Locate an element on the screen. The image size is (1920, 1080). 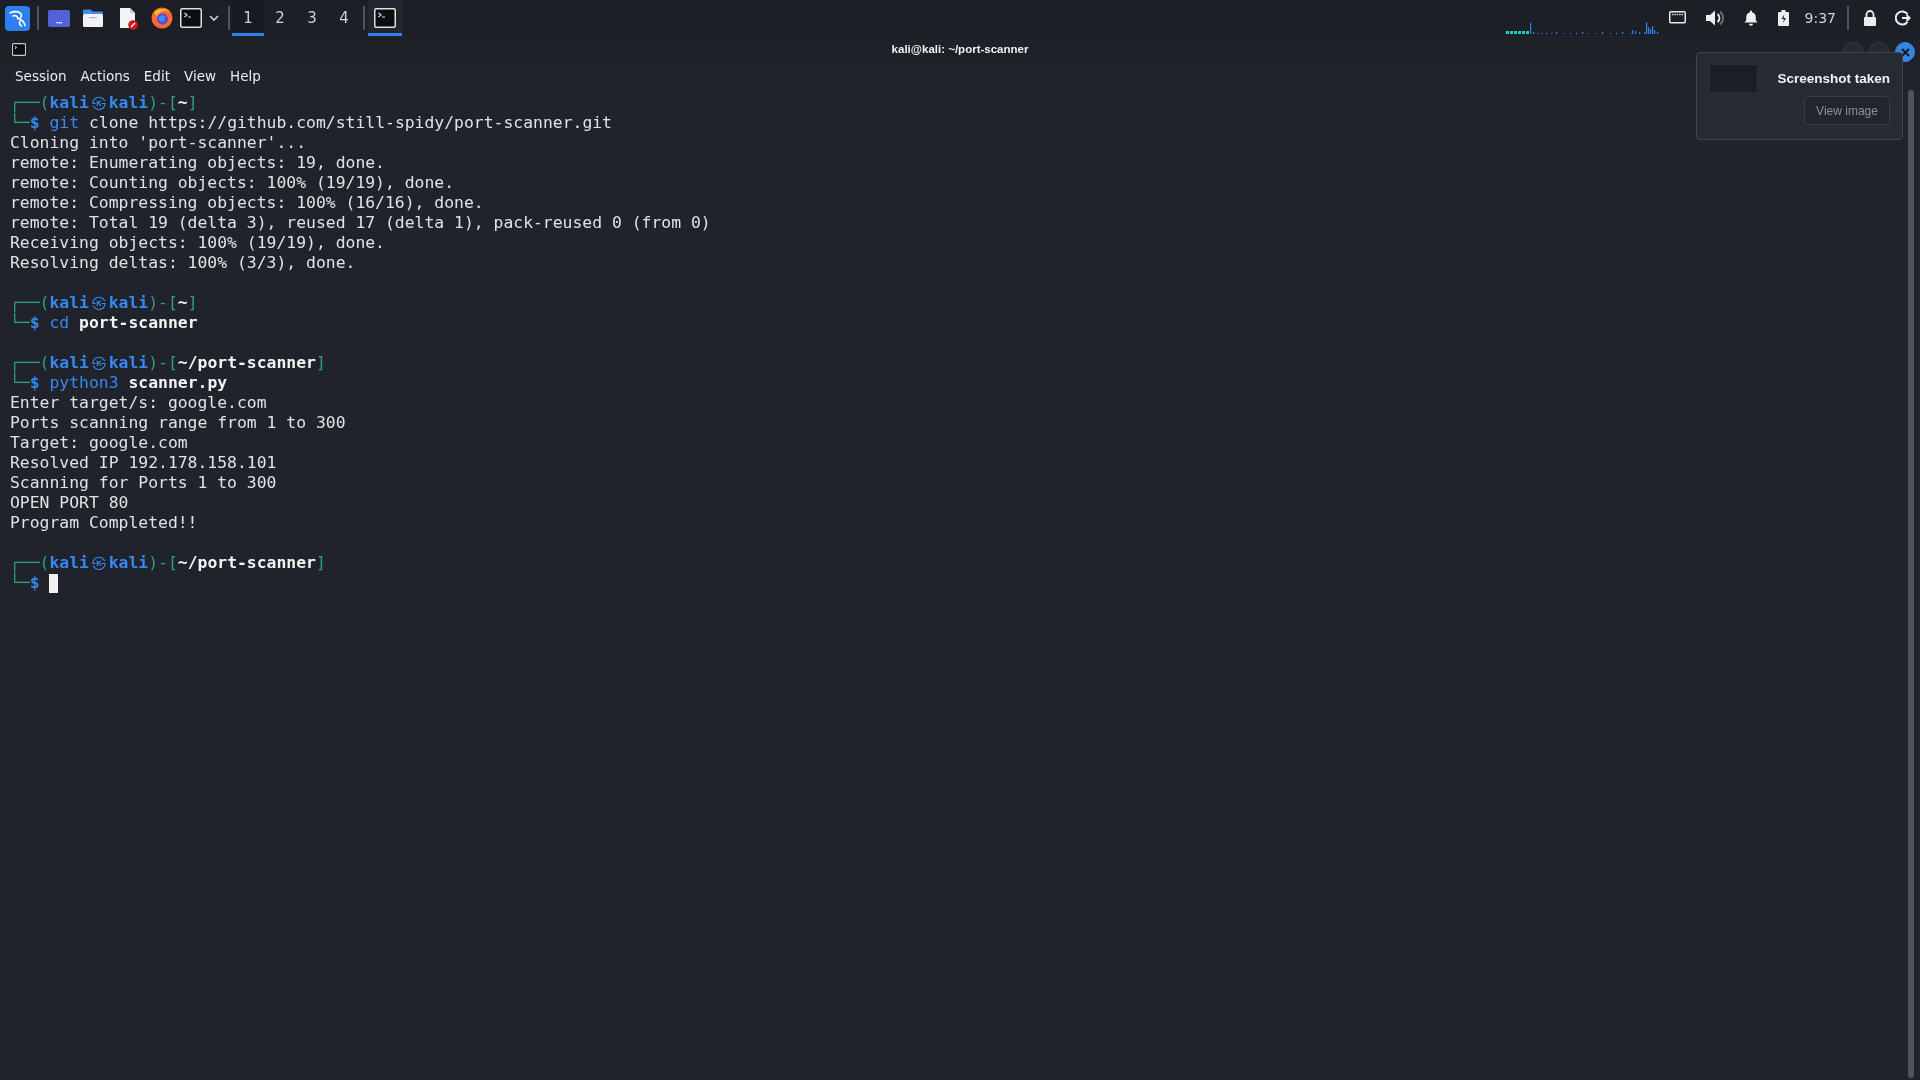
clock: 9:37 is located at coordinates (1820, 18).